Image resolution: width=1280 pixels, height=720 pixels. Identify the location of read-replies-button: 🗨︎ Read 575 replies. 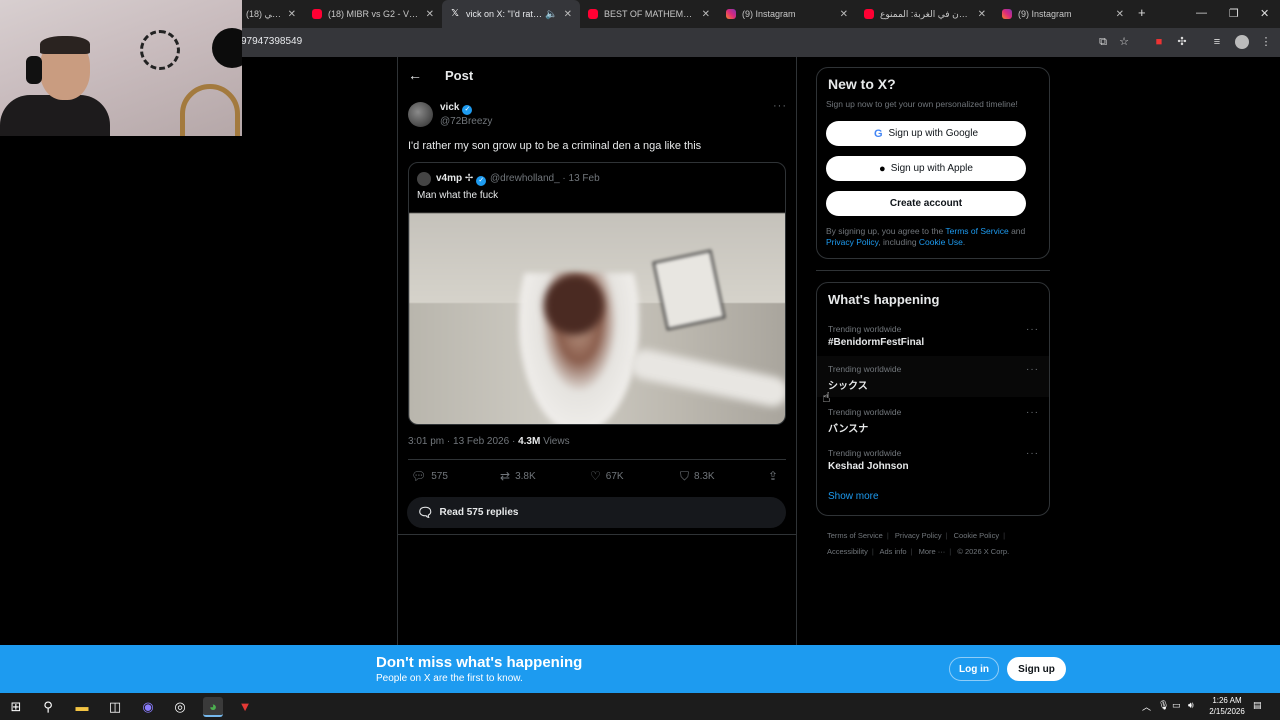
(596, 512).